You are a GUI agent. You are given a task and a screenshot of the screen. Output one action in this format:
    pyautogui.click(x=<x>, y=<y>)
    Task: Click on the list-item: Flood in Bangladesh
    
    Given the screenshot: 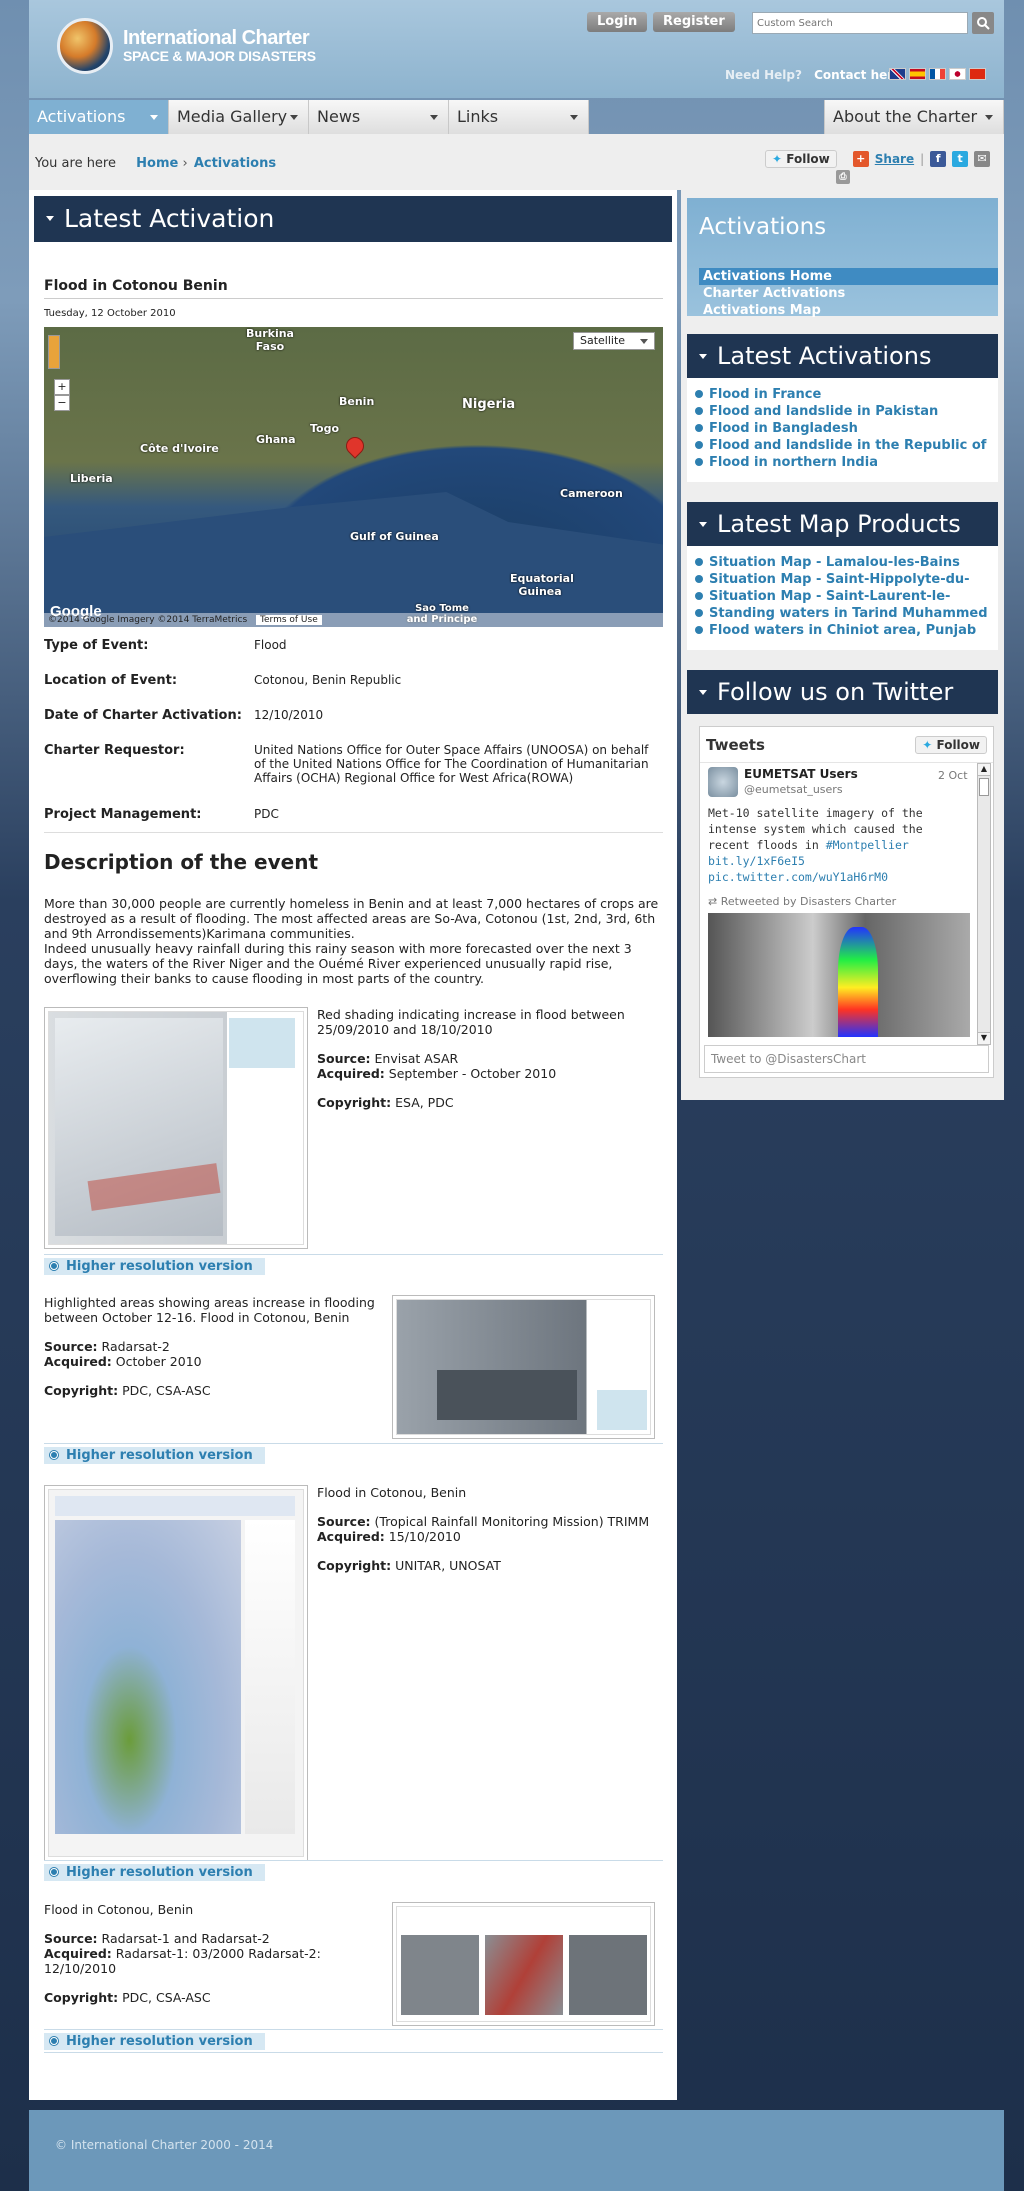 What is the action you would take?
    pyautogui.click(x=842, y=428)
    